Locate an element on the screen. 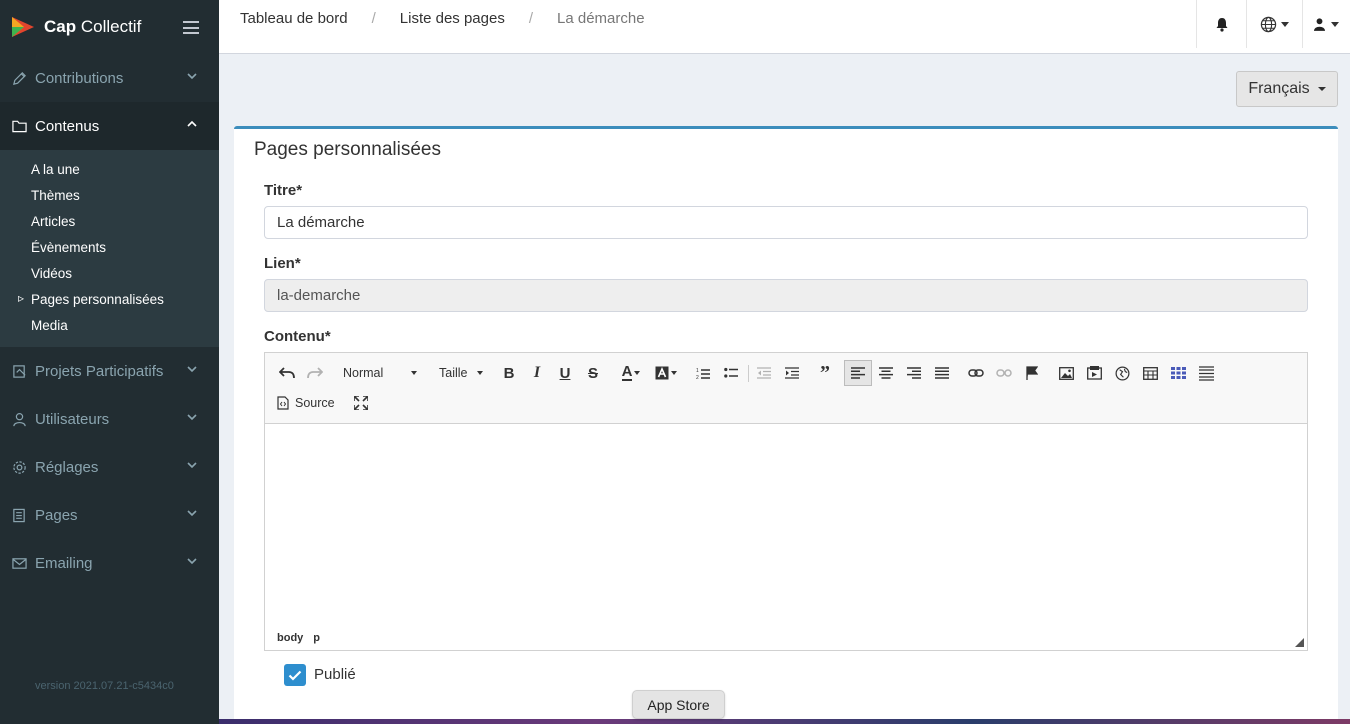 The width and height of the screenshot is (1350, 724). media-embed-icon is located at coordinates (1094, 373).